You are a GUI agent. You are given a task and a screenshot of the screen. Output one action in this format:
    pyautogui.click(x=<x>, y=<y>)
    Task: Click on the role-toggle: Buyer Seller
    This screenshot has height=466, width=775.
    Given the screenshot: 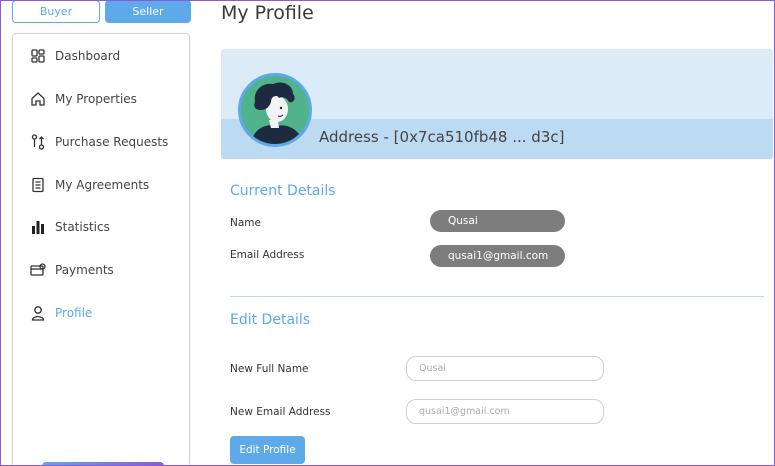 What is the action you would take?
    pyautogui.click(x=101, y=12)
    